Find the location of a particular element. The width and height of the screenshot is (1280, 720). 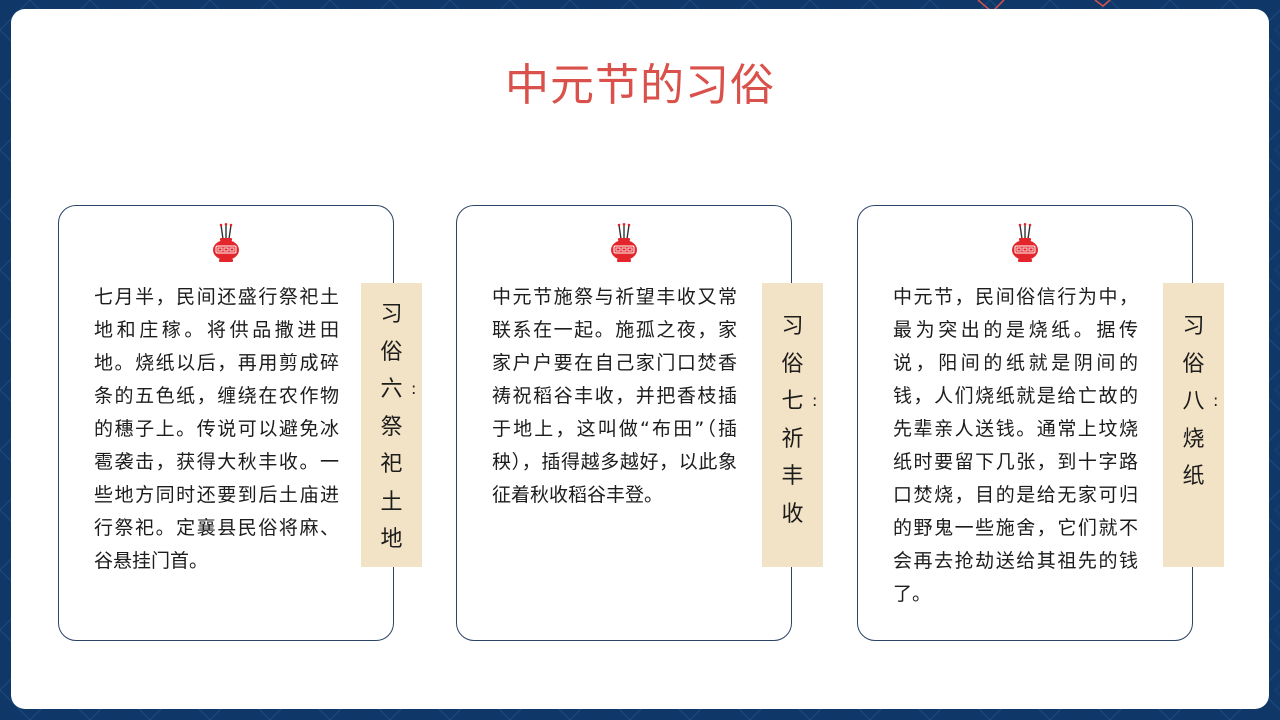

label-char: 祈 is located at coordinates (792, 439).